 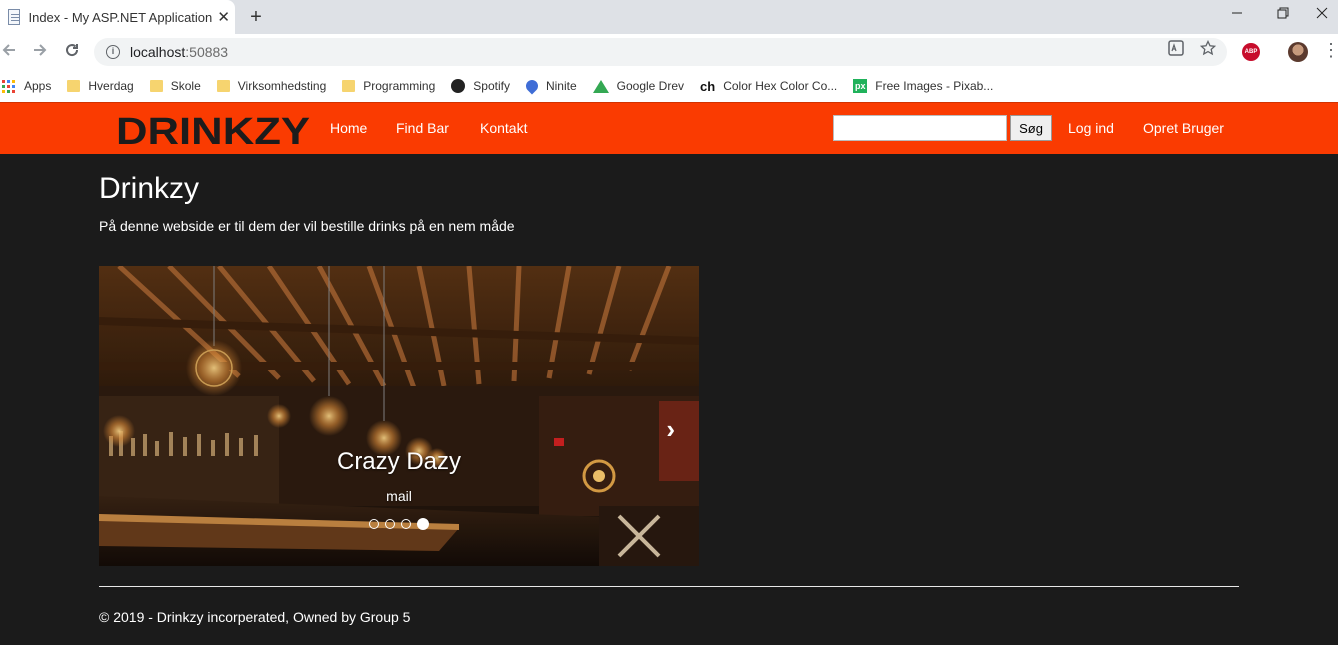 What do you see at coordinates (600, 86) in the screenshot?
I see `google-drive-icon` at bounding box center [600, 86].